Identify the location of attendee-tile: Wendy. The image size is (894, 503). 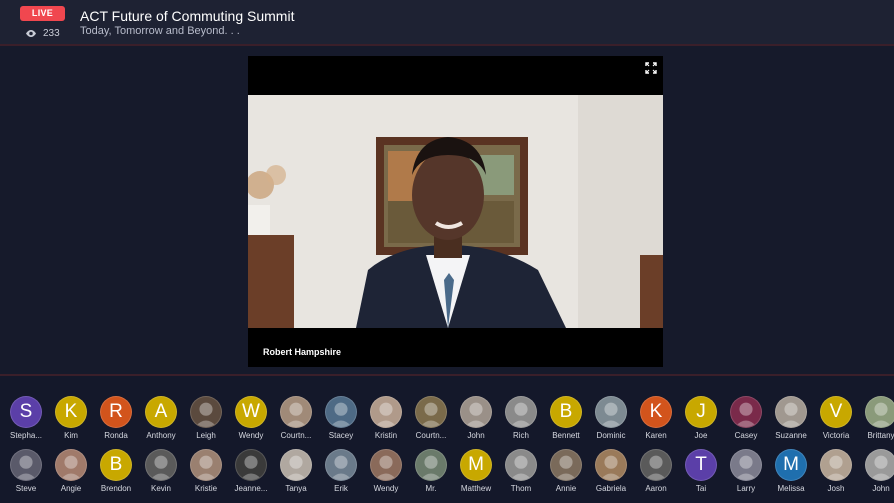
(386, 471).